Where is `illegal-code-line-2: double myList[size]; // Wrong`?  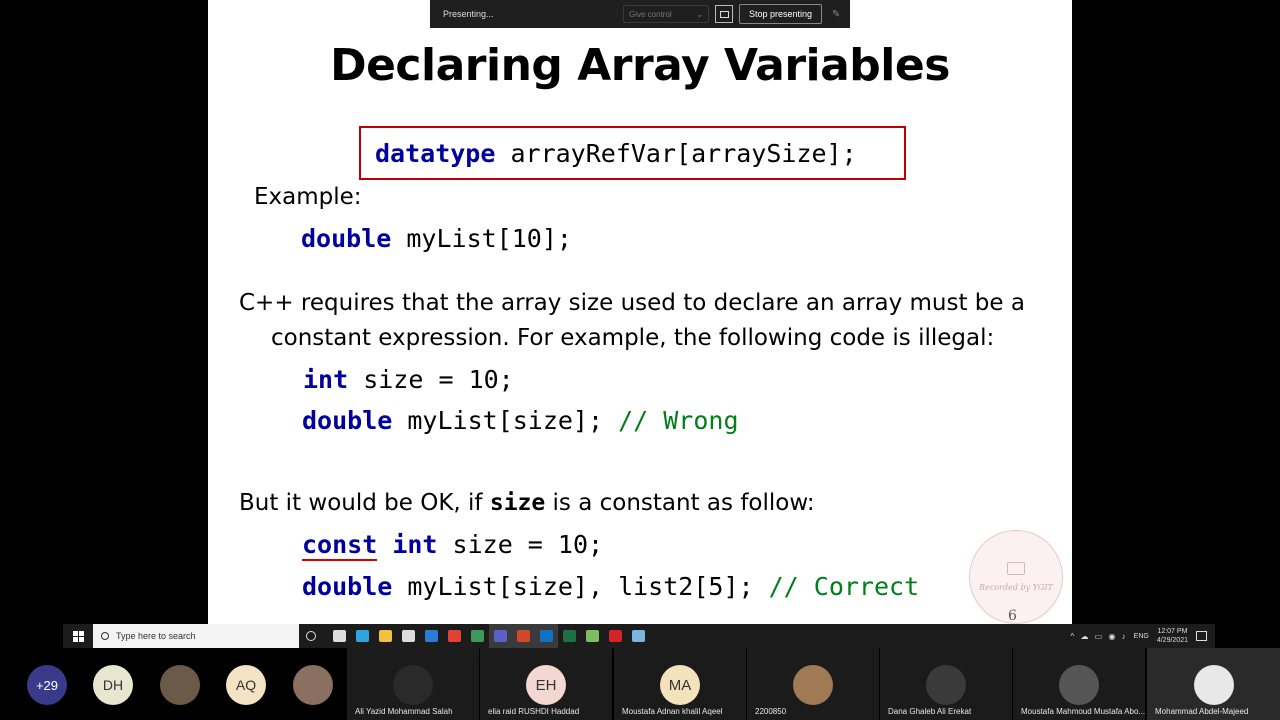
illegal-code-line-2: double myList[size]; // Wrong is located at coordinates (520, 420).